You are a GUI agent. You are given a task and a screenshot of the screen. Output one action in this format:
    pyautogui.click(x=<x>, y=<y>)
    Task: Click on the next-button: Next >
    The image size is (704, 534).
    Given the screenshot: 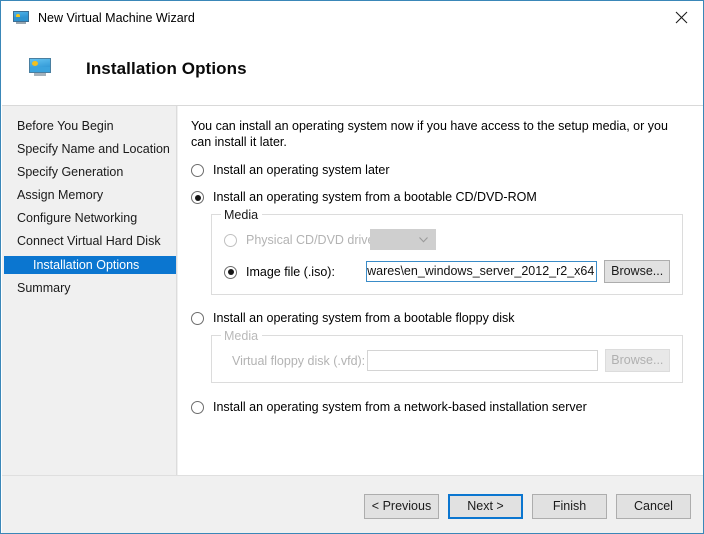 What is the action you would take?
    pyautogui.click(x=485, y=506)
    